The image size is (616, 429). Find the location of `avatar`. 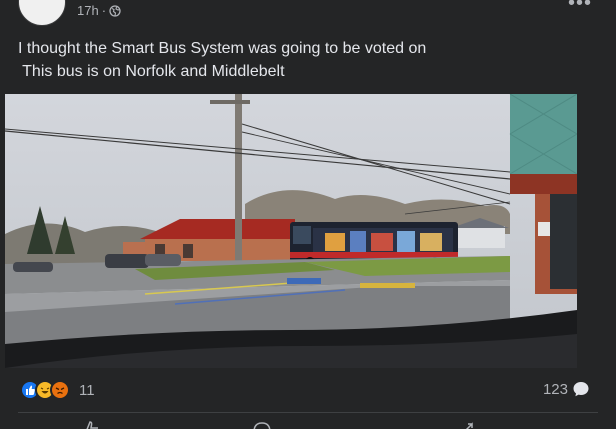

avatar is located at coordinates (42, 13).